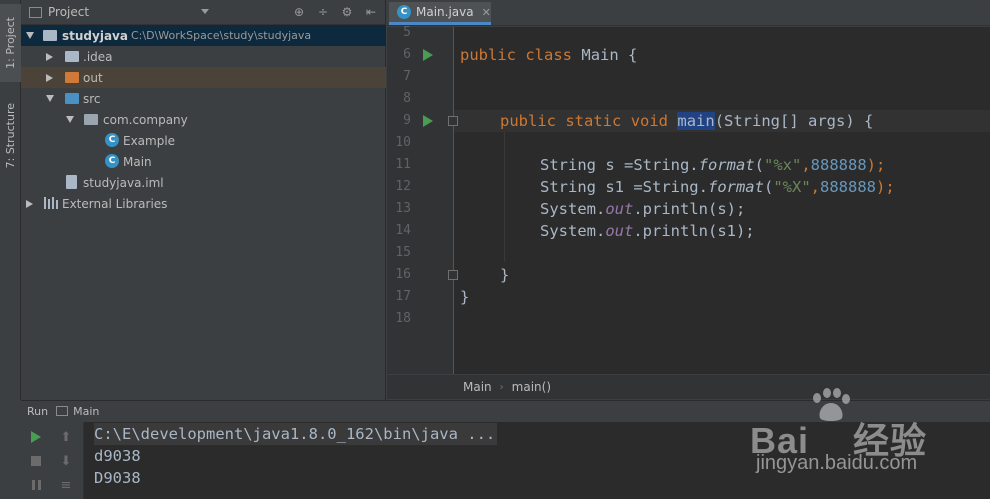  I want to click on scroll-down-button: ⬇, so click(66, 461).